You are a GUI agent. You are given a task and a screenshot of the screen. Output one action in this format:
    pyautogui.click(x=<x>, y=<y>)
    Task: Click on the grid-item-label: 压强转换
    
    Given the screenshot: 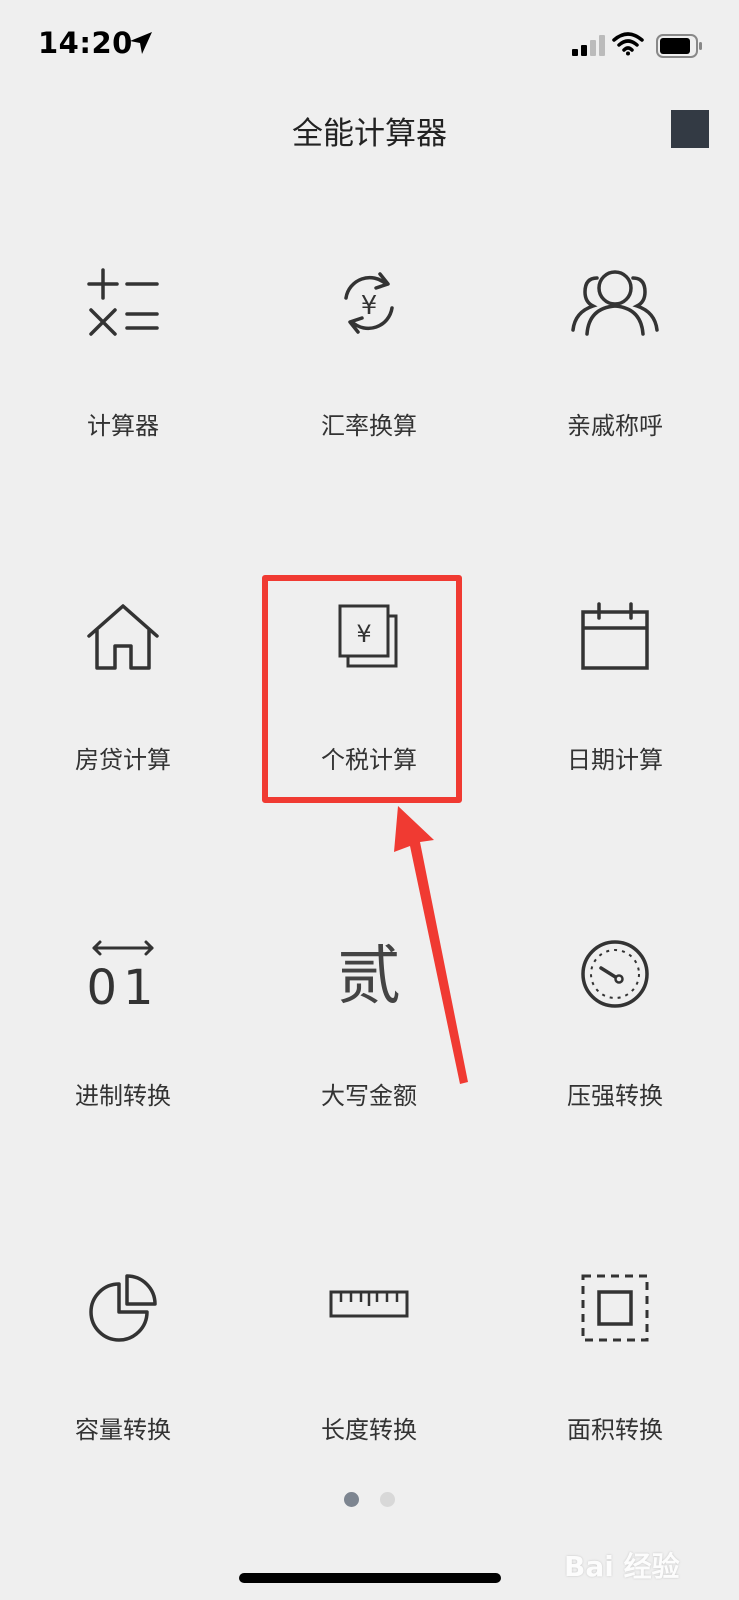 What is the action you would take?
    pyautogui.click(x=615, y=1096)
    